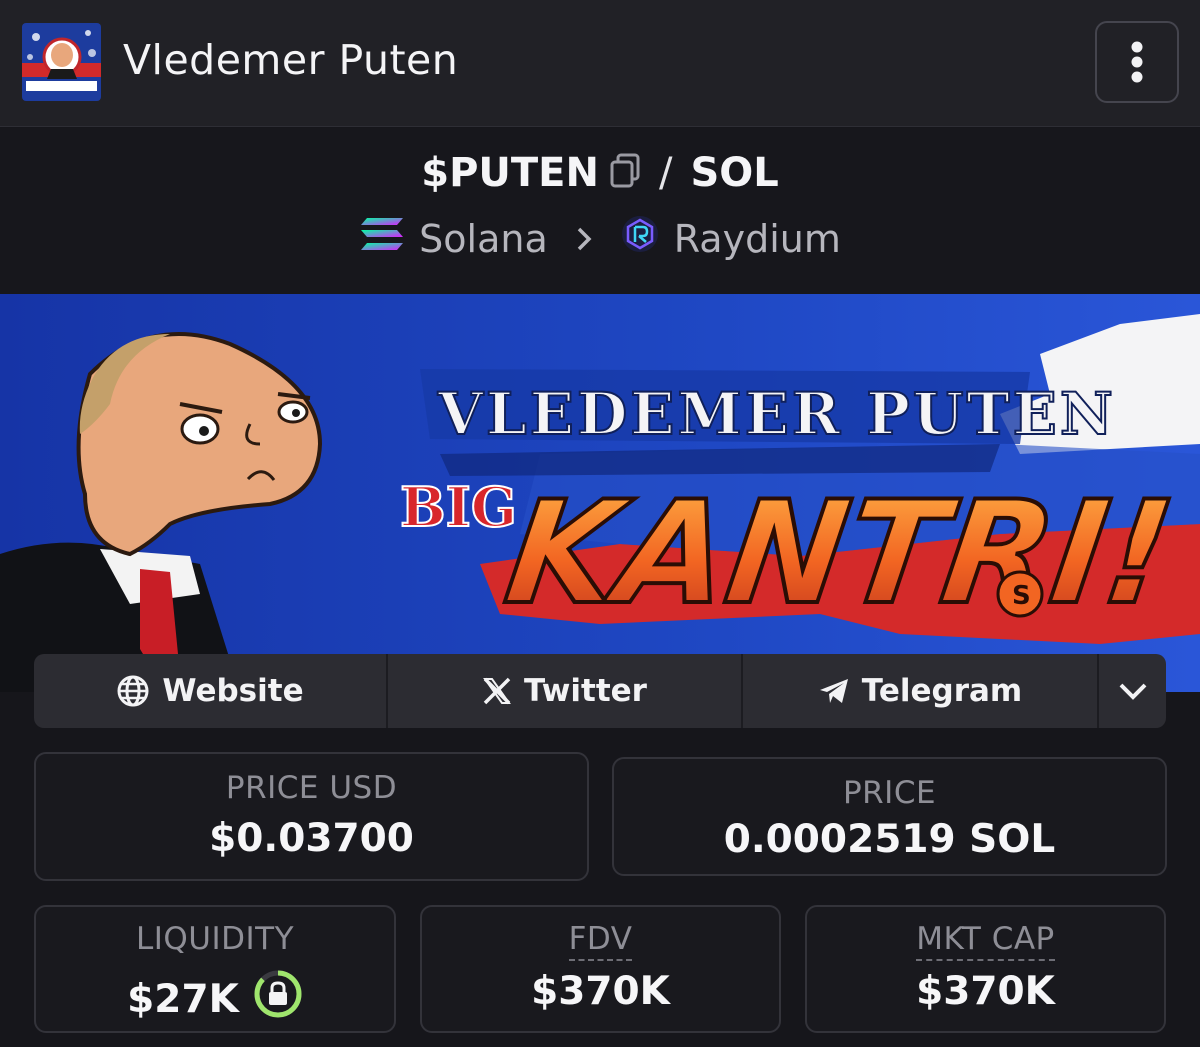 This screenshot has width=1200, height=1047. Describe the element at coordinates (625, 173) in the screenshot. I see `copy-address-icon` at that location.